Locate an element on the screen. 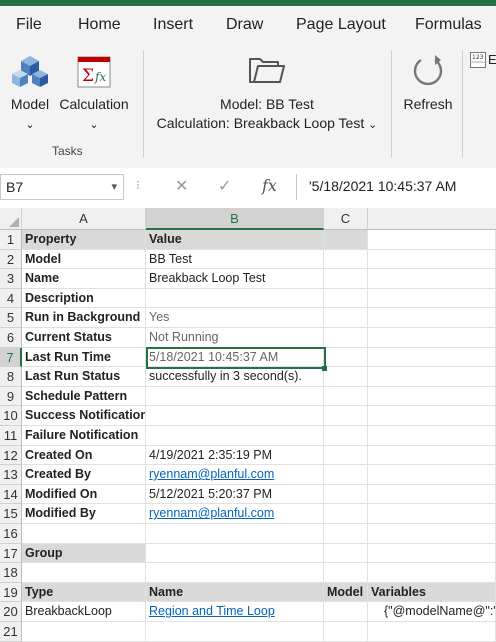 The image size is (496, 642). cell-d17 is located at coordinates (432, 553).